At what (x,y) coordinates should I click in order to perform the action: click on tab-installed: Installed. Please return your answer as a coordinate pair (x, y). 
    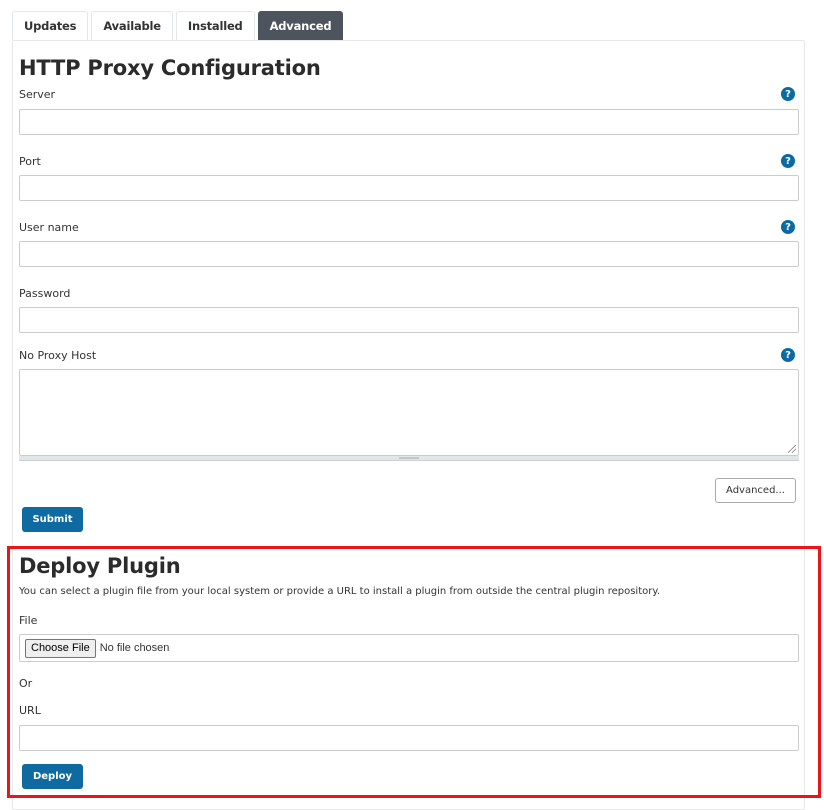
    Looking at the image, I should click on (215, 25).